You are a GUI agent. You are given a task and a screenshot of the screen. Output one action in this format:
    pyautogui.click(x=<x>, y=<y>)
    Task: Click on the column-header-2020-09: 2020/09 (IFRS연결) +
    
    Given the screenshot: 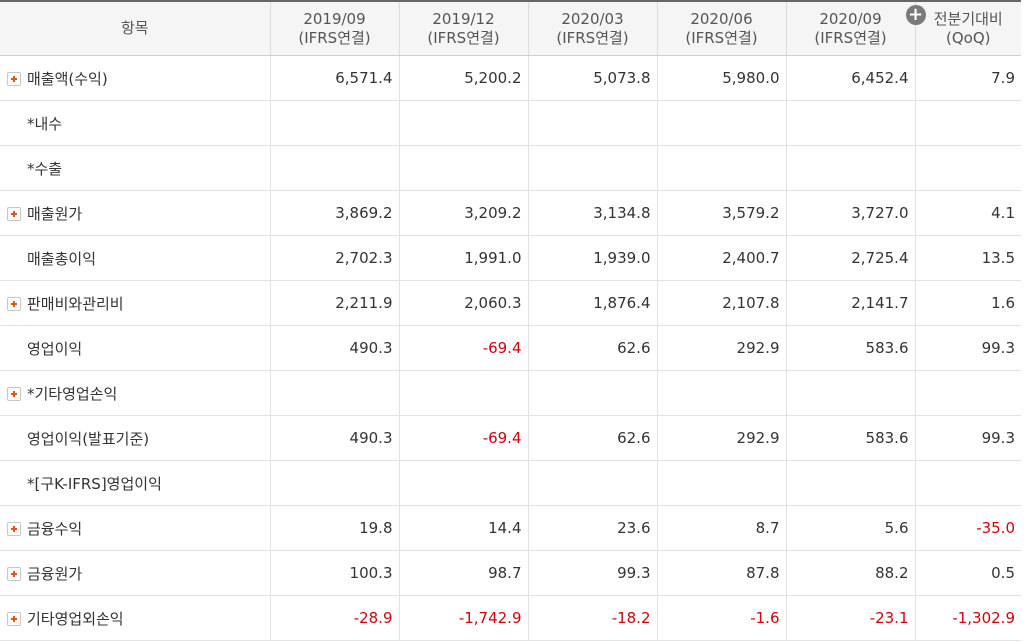 What is the action you would take?
    pyautogui.click(x=856, y=28)
    